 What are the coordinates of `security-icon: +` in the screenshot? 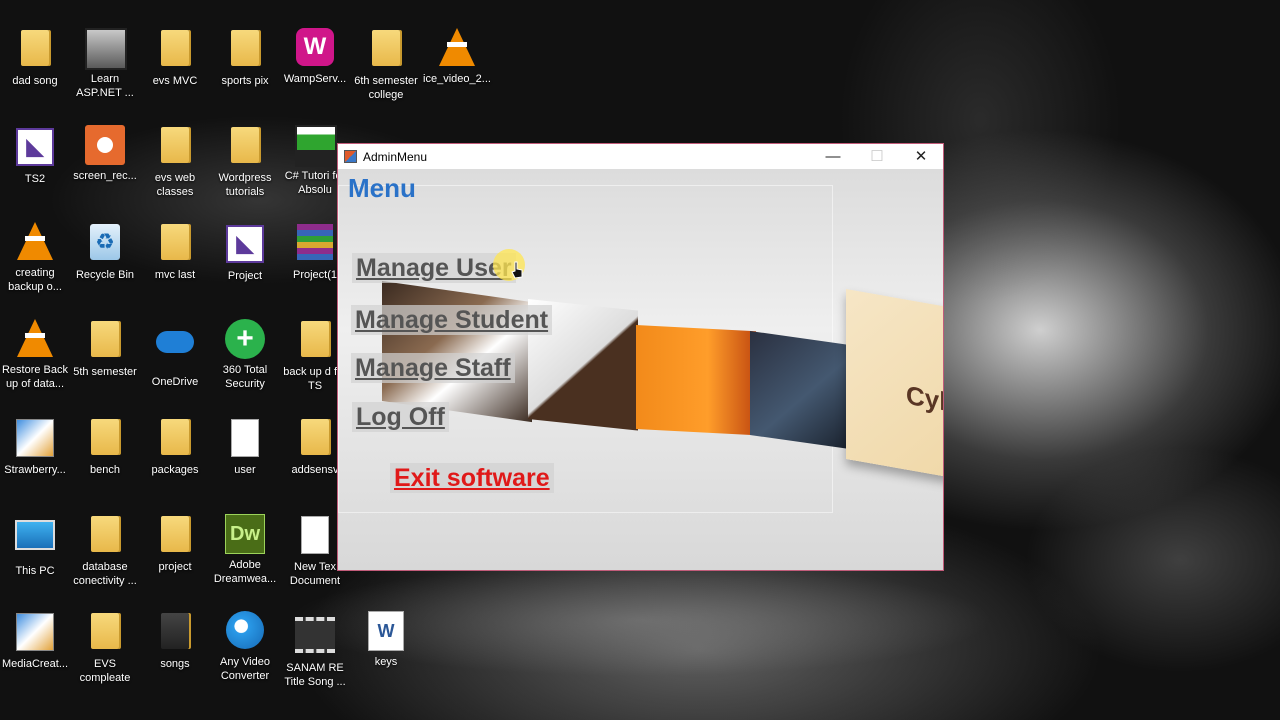 It's located at (245, 339).